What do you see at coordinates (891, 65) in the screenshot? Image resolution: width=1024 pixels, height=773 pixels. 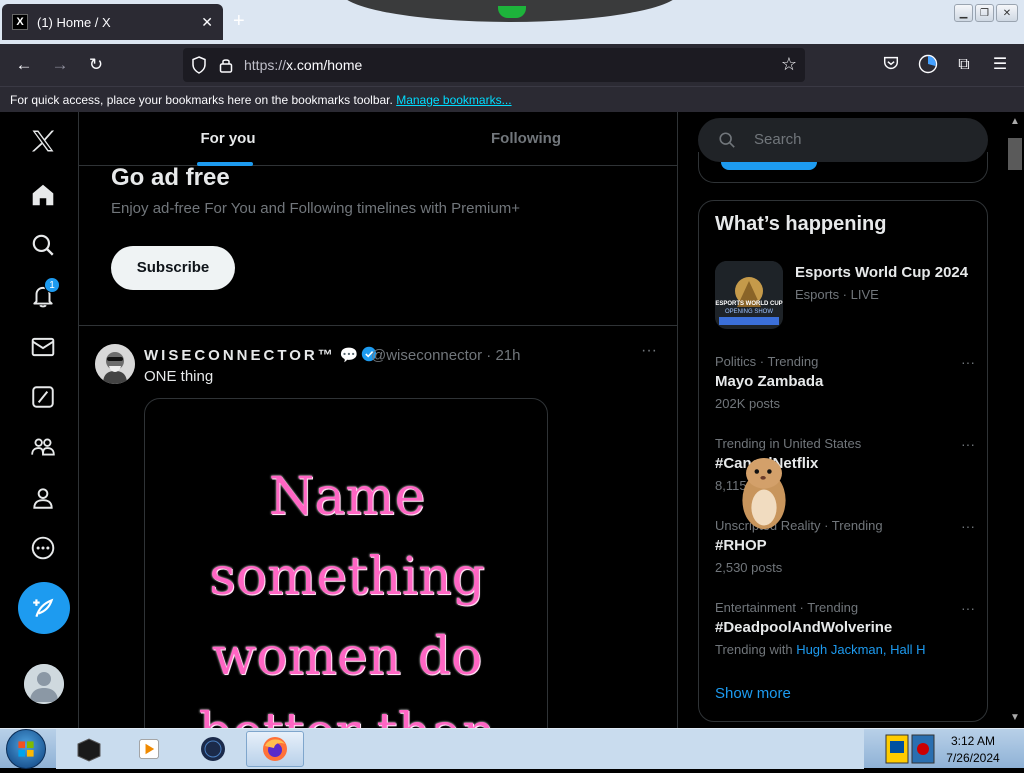 I see `pocket-icon` at bounding box center [891, 65].